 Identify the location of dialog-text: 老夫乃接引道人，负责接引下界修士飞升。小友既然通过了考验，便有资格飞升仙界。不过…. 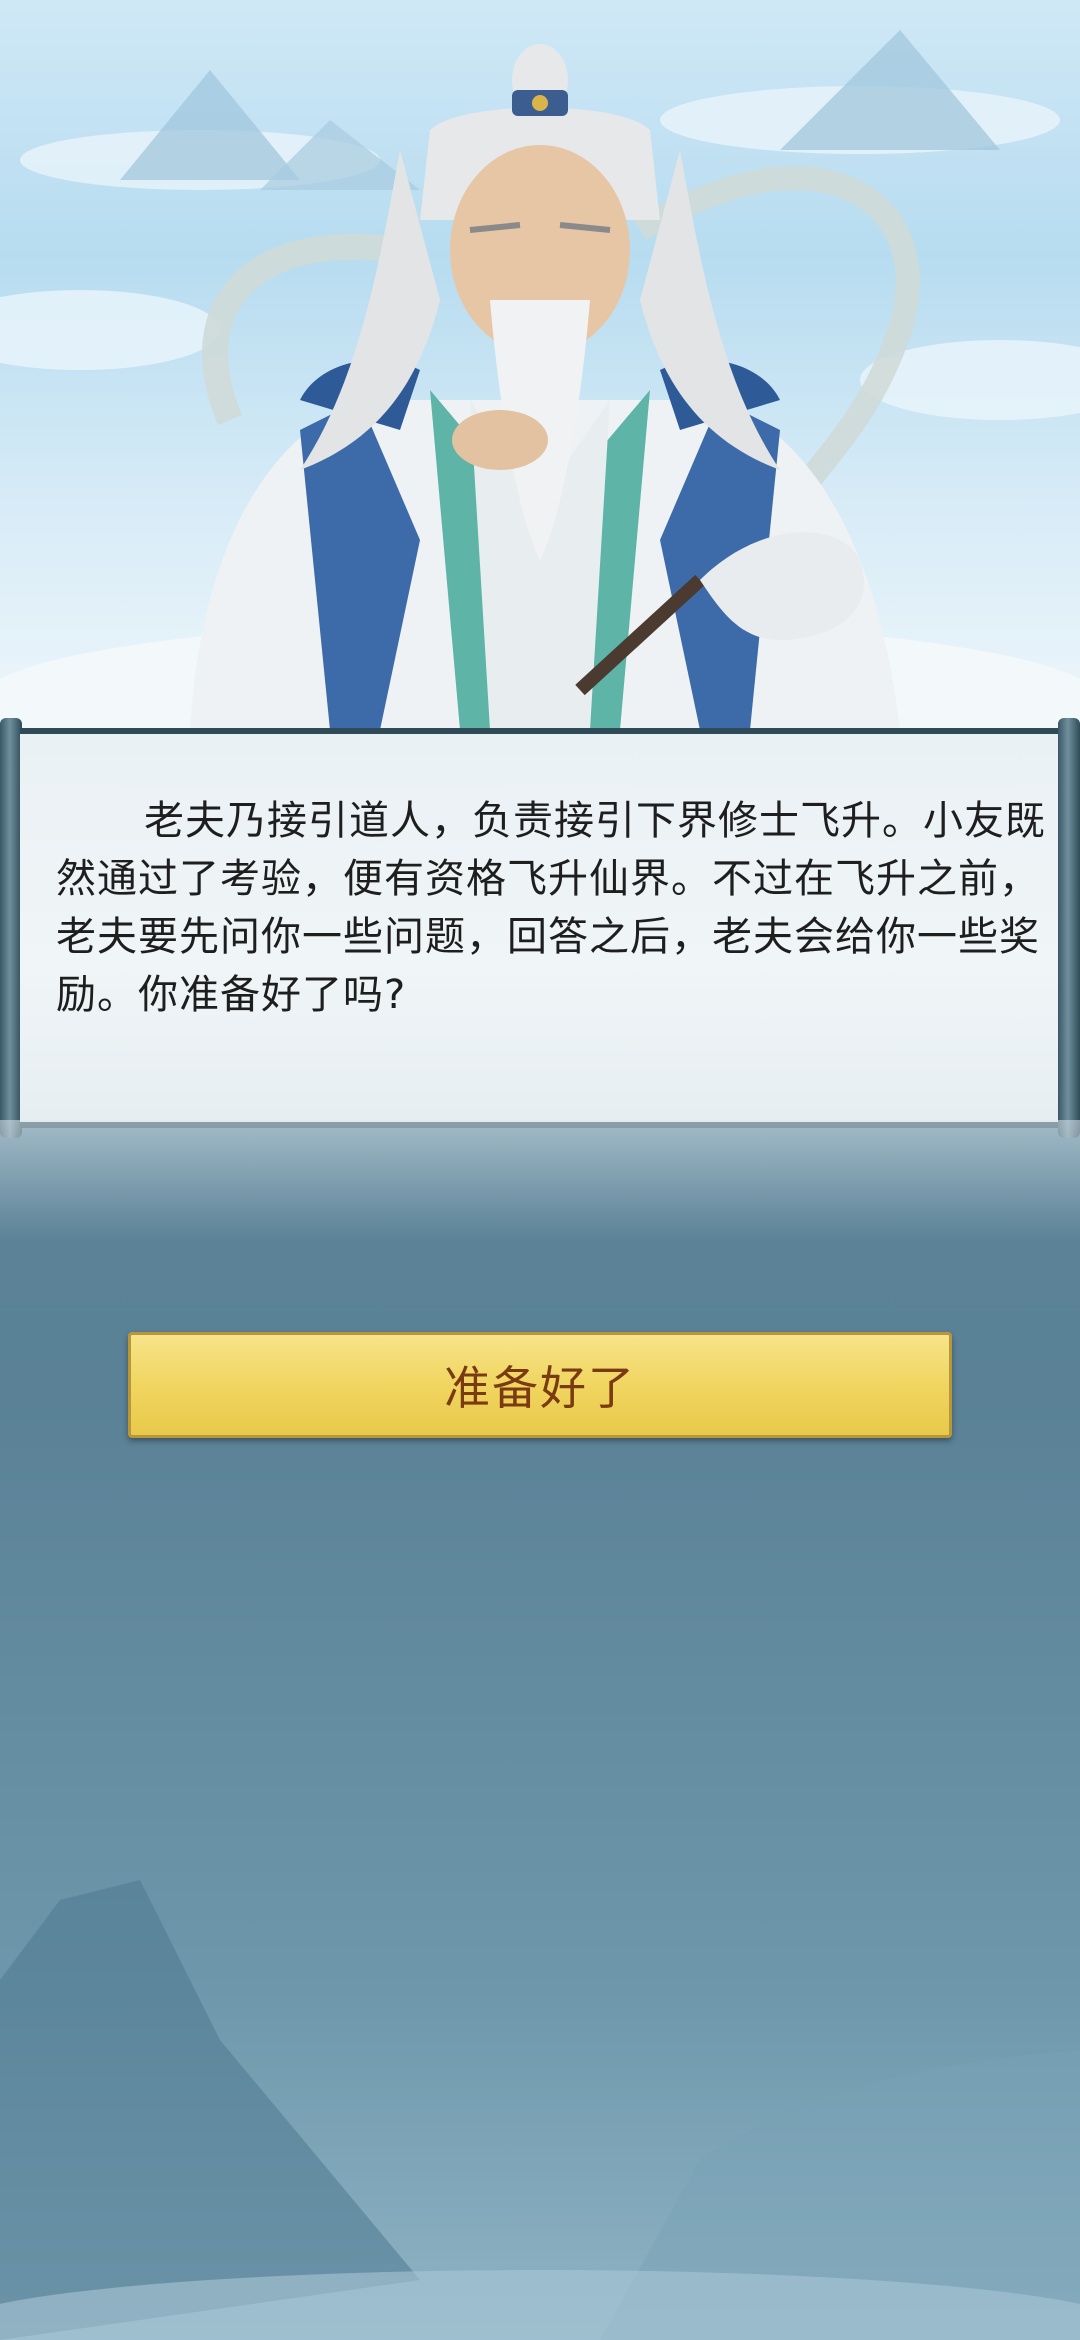
(551, 908).